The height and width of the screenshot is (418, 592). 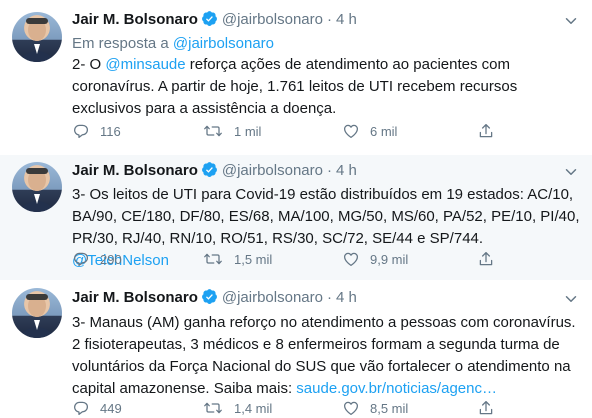 What do you see at coordinates (111, 259) in the screenshot?
I see `reply-count: 290` at bounding box center [111, 259].